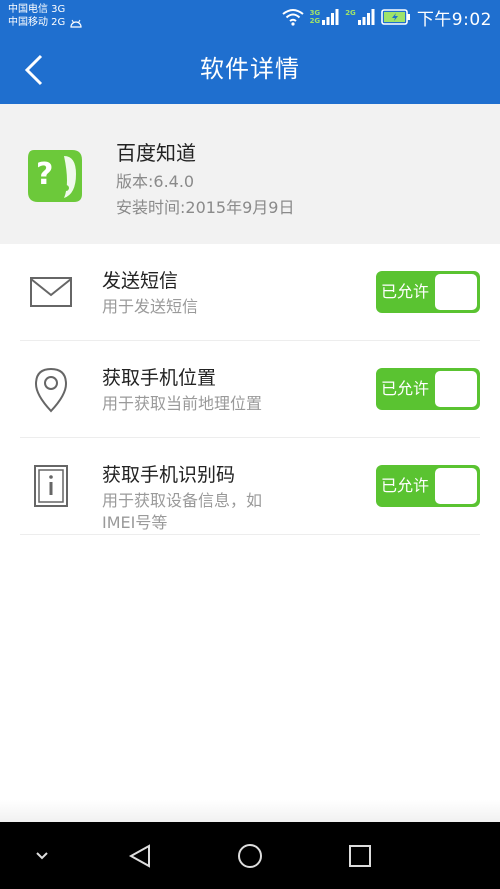  I want to click on back-triangle-icon, so click(139, 856).